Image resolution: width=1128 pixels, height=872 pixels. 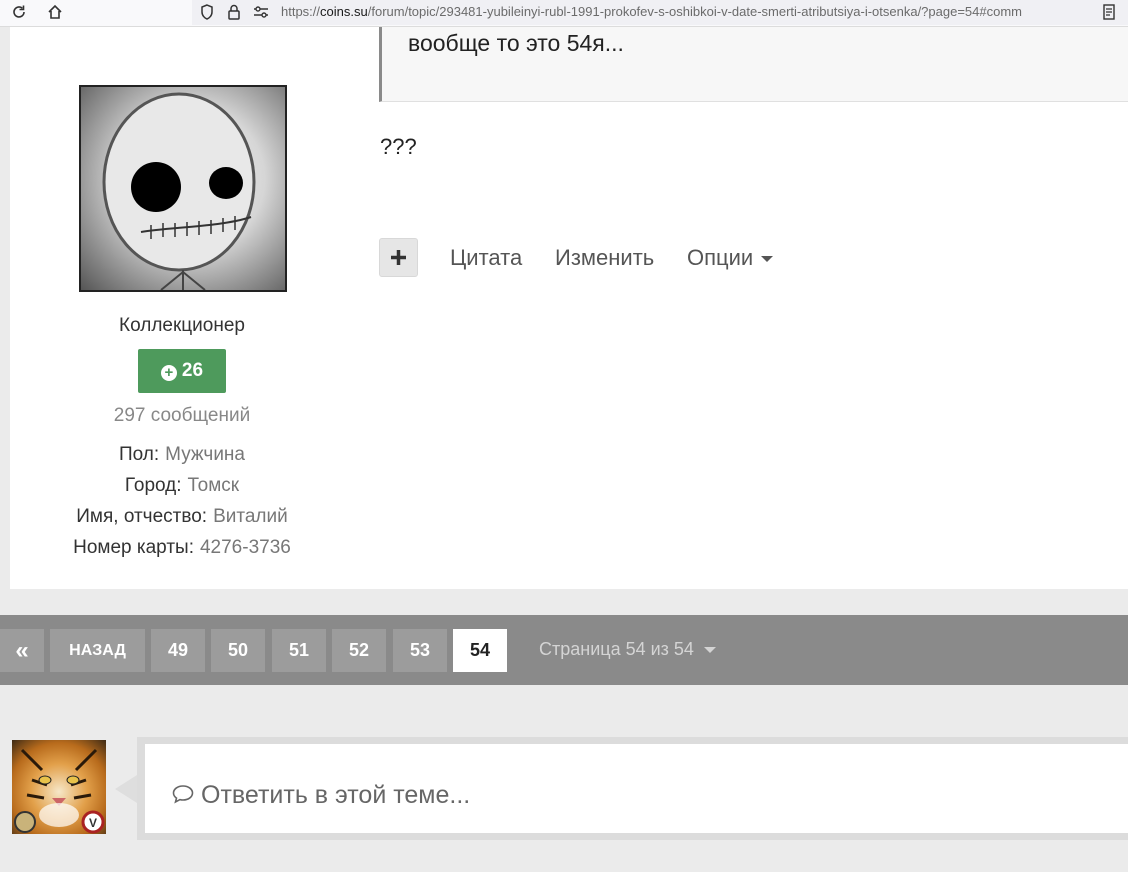 What do you see at coordinates (153, 485) in the screenshot?
I see `field-label: Город:` at bounding box center [153, 485].